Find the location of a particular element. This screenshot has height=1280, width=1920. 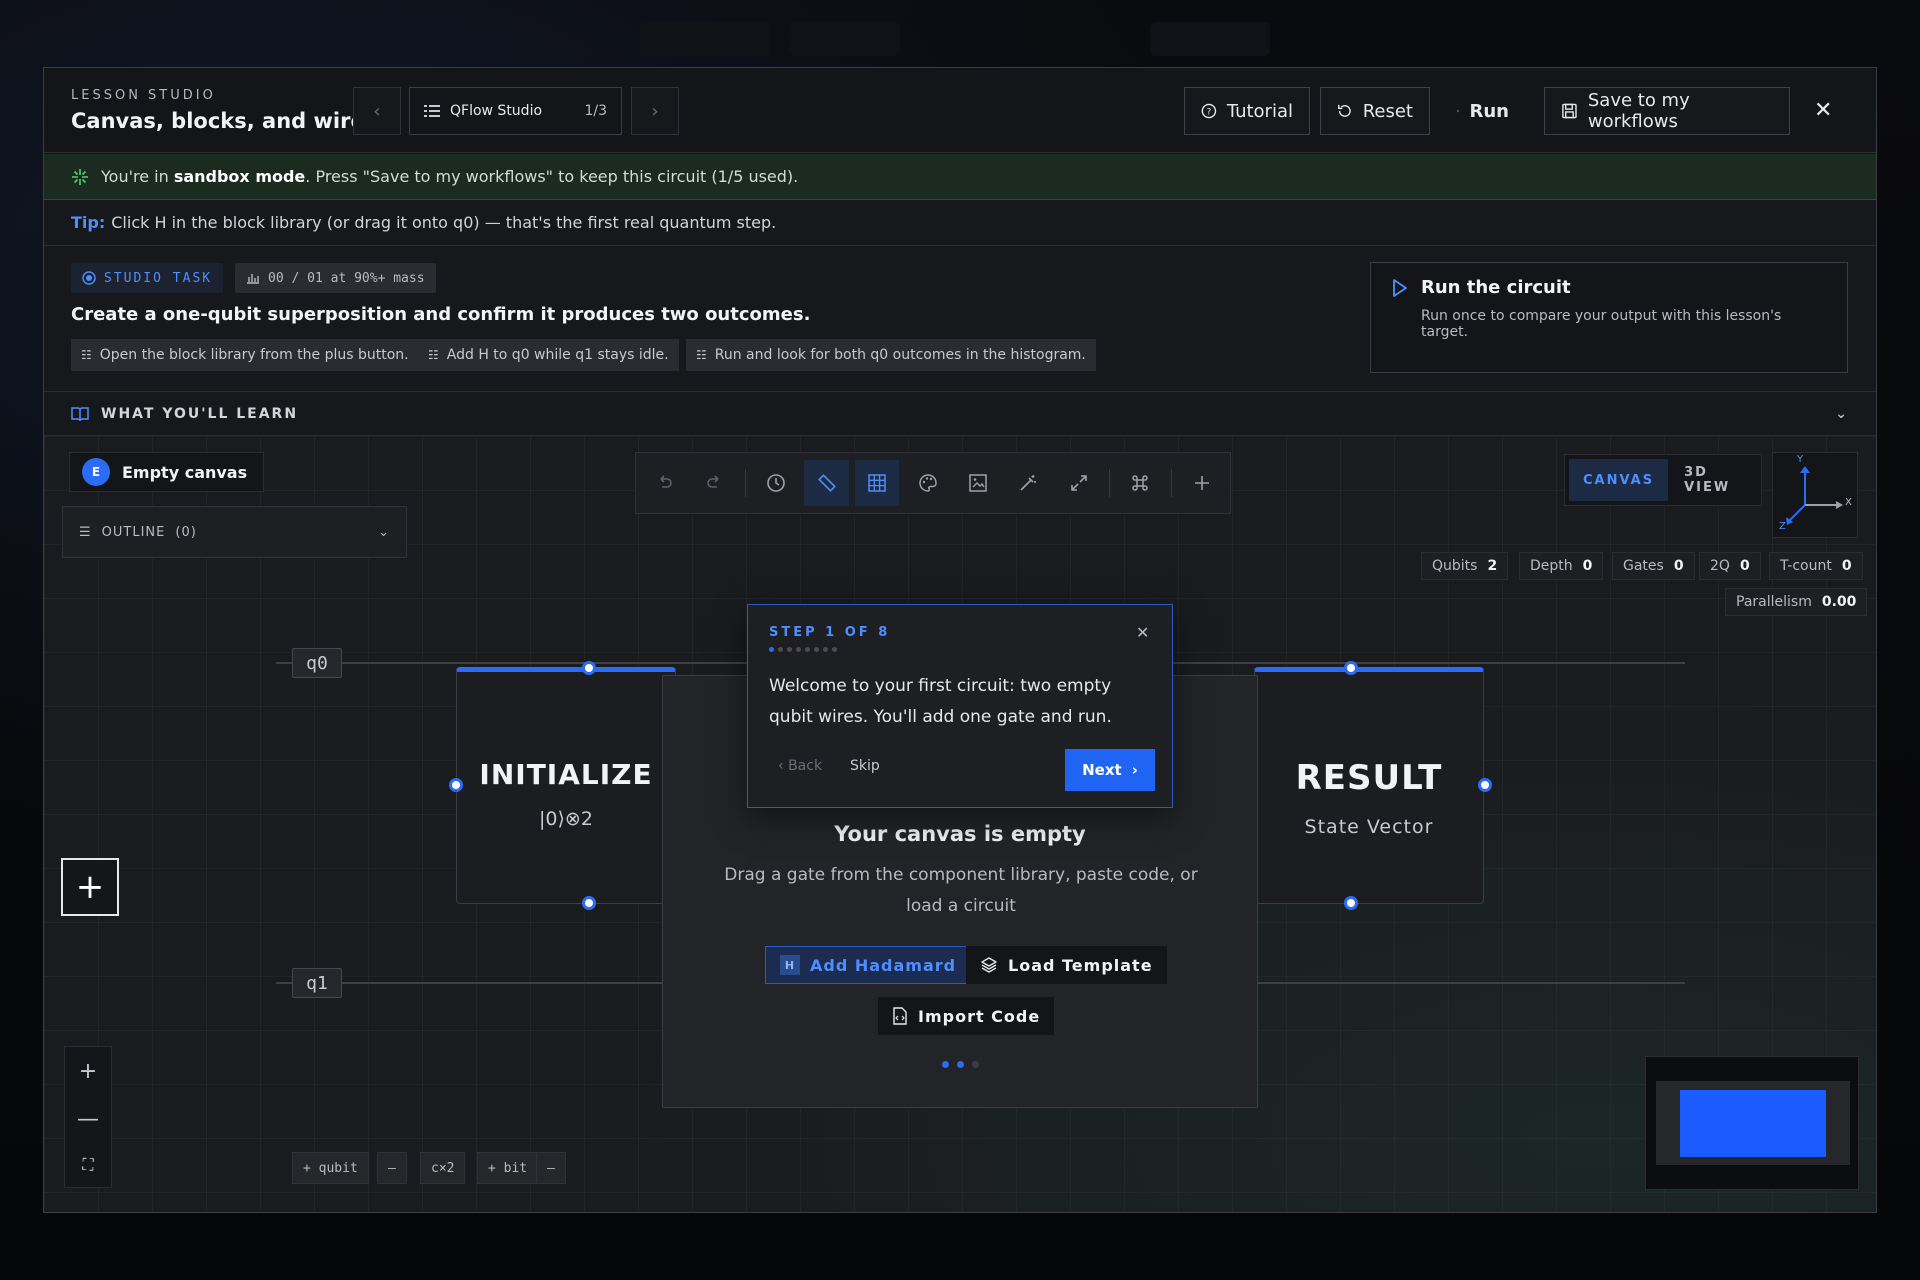

command-icon is located at coordinates (1140, 483).